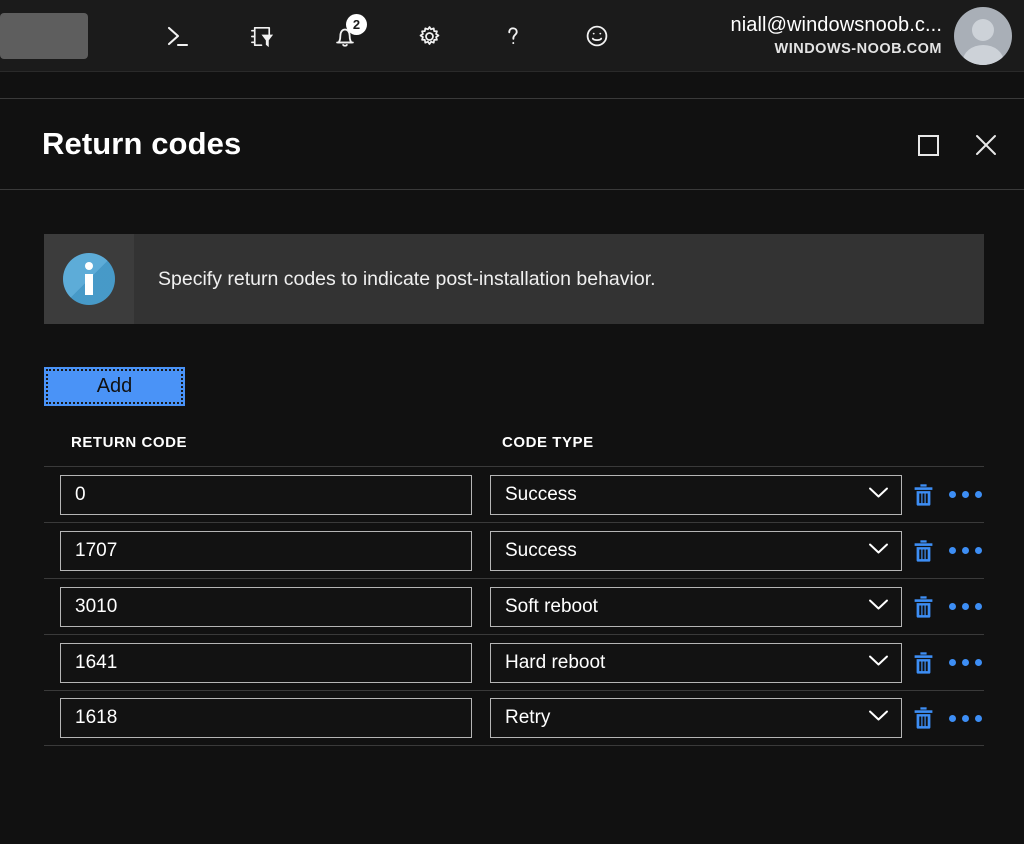  Describe the element at coordinates (696, 718) in the screenshot. I see `code-type-select: Retry` at that location.